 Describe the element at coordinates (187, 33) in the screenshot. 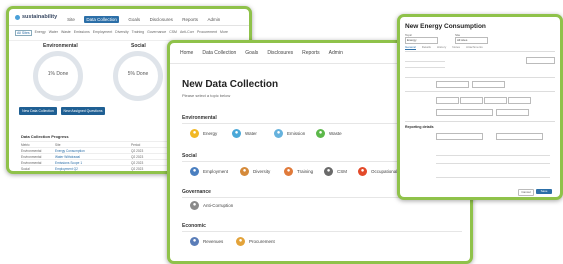

I see `tab-anti-corr: Anti-Corr` at that location.